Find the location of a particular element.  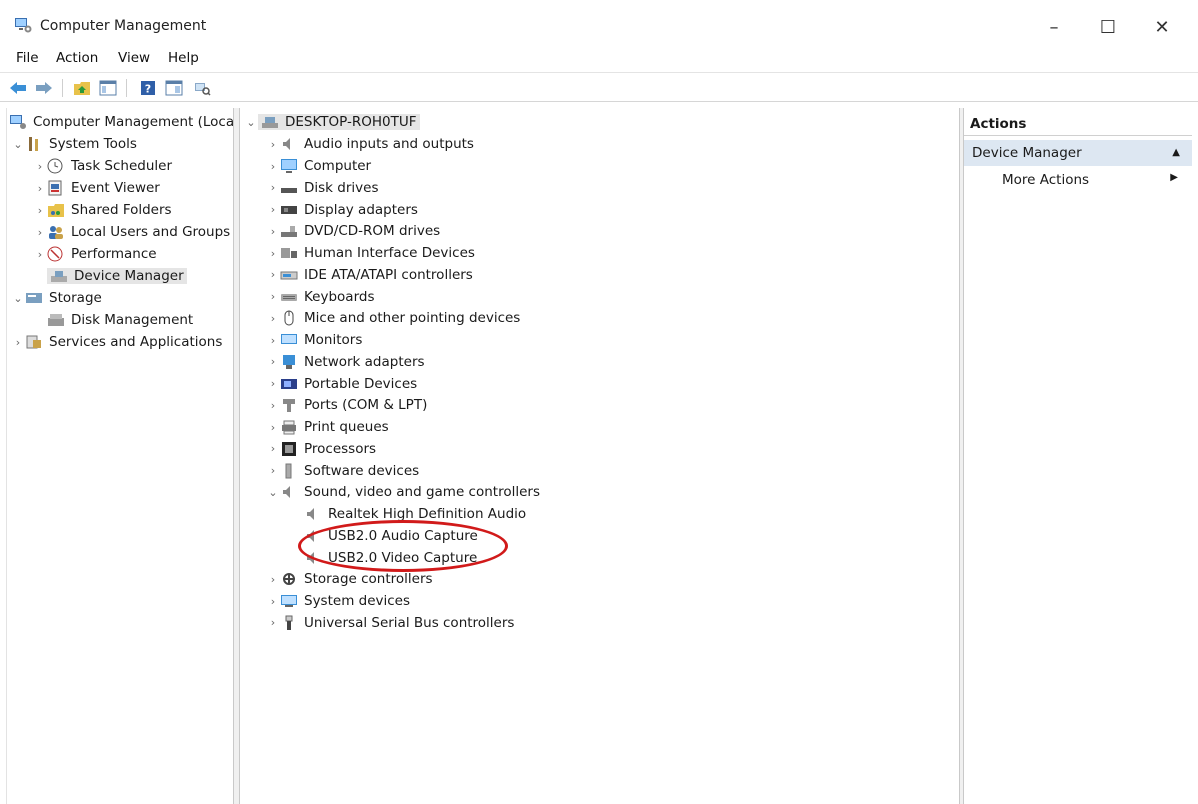

device-category: › IDE ATA/ATAPI controllers is located at coordinates (369, 275).